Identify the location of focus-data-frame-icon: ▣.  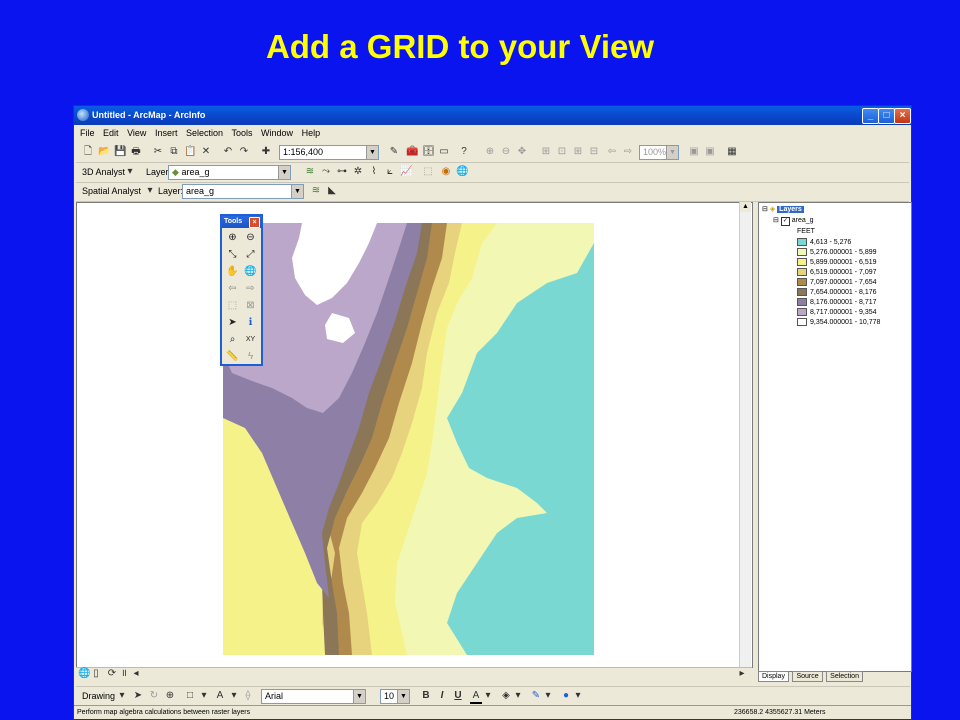
(710, 152).